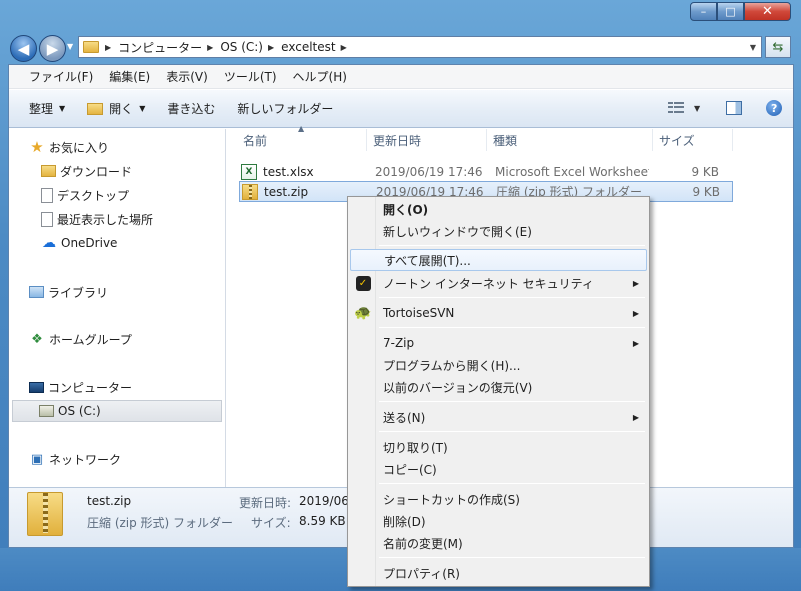  Describe the element at coordinates (48, 171) in the screenshot. I see `downloads-folder-icon` at that location.